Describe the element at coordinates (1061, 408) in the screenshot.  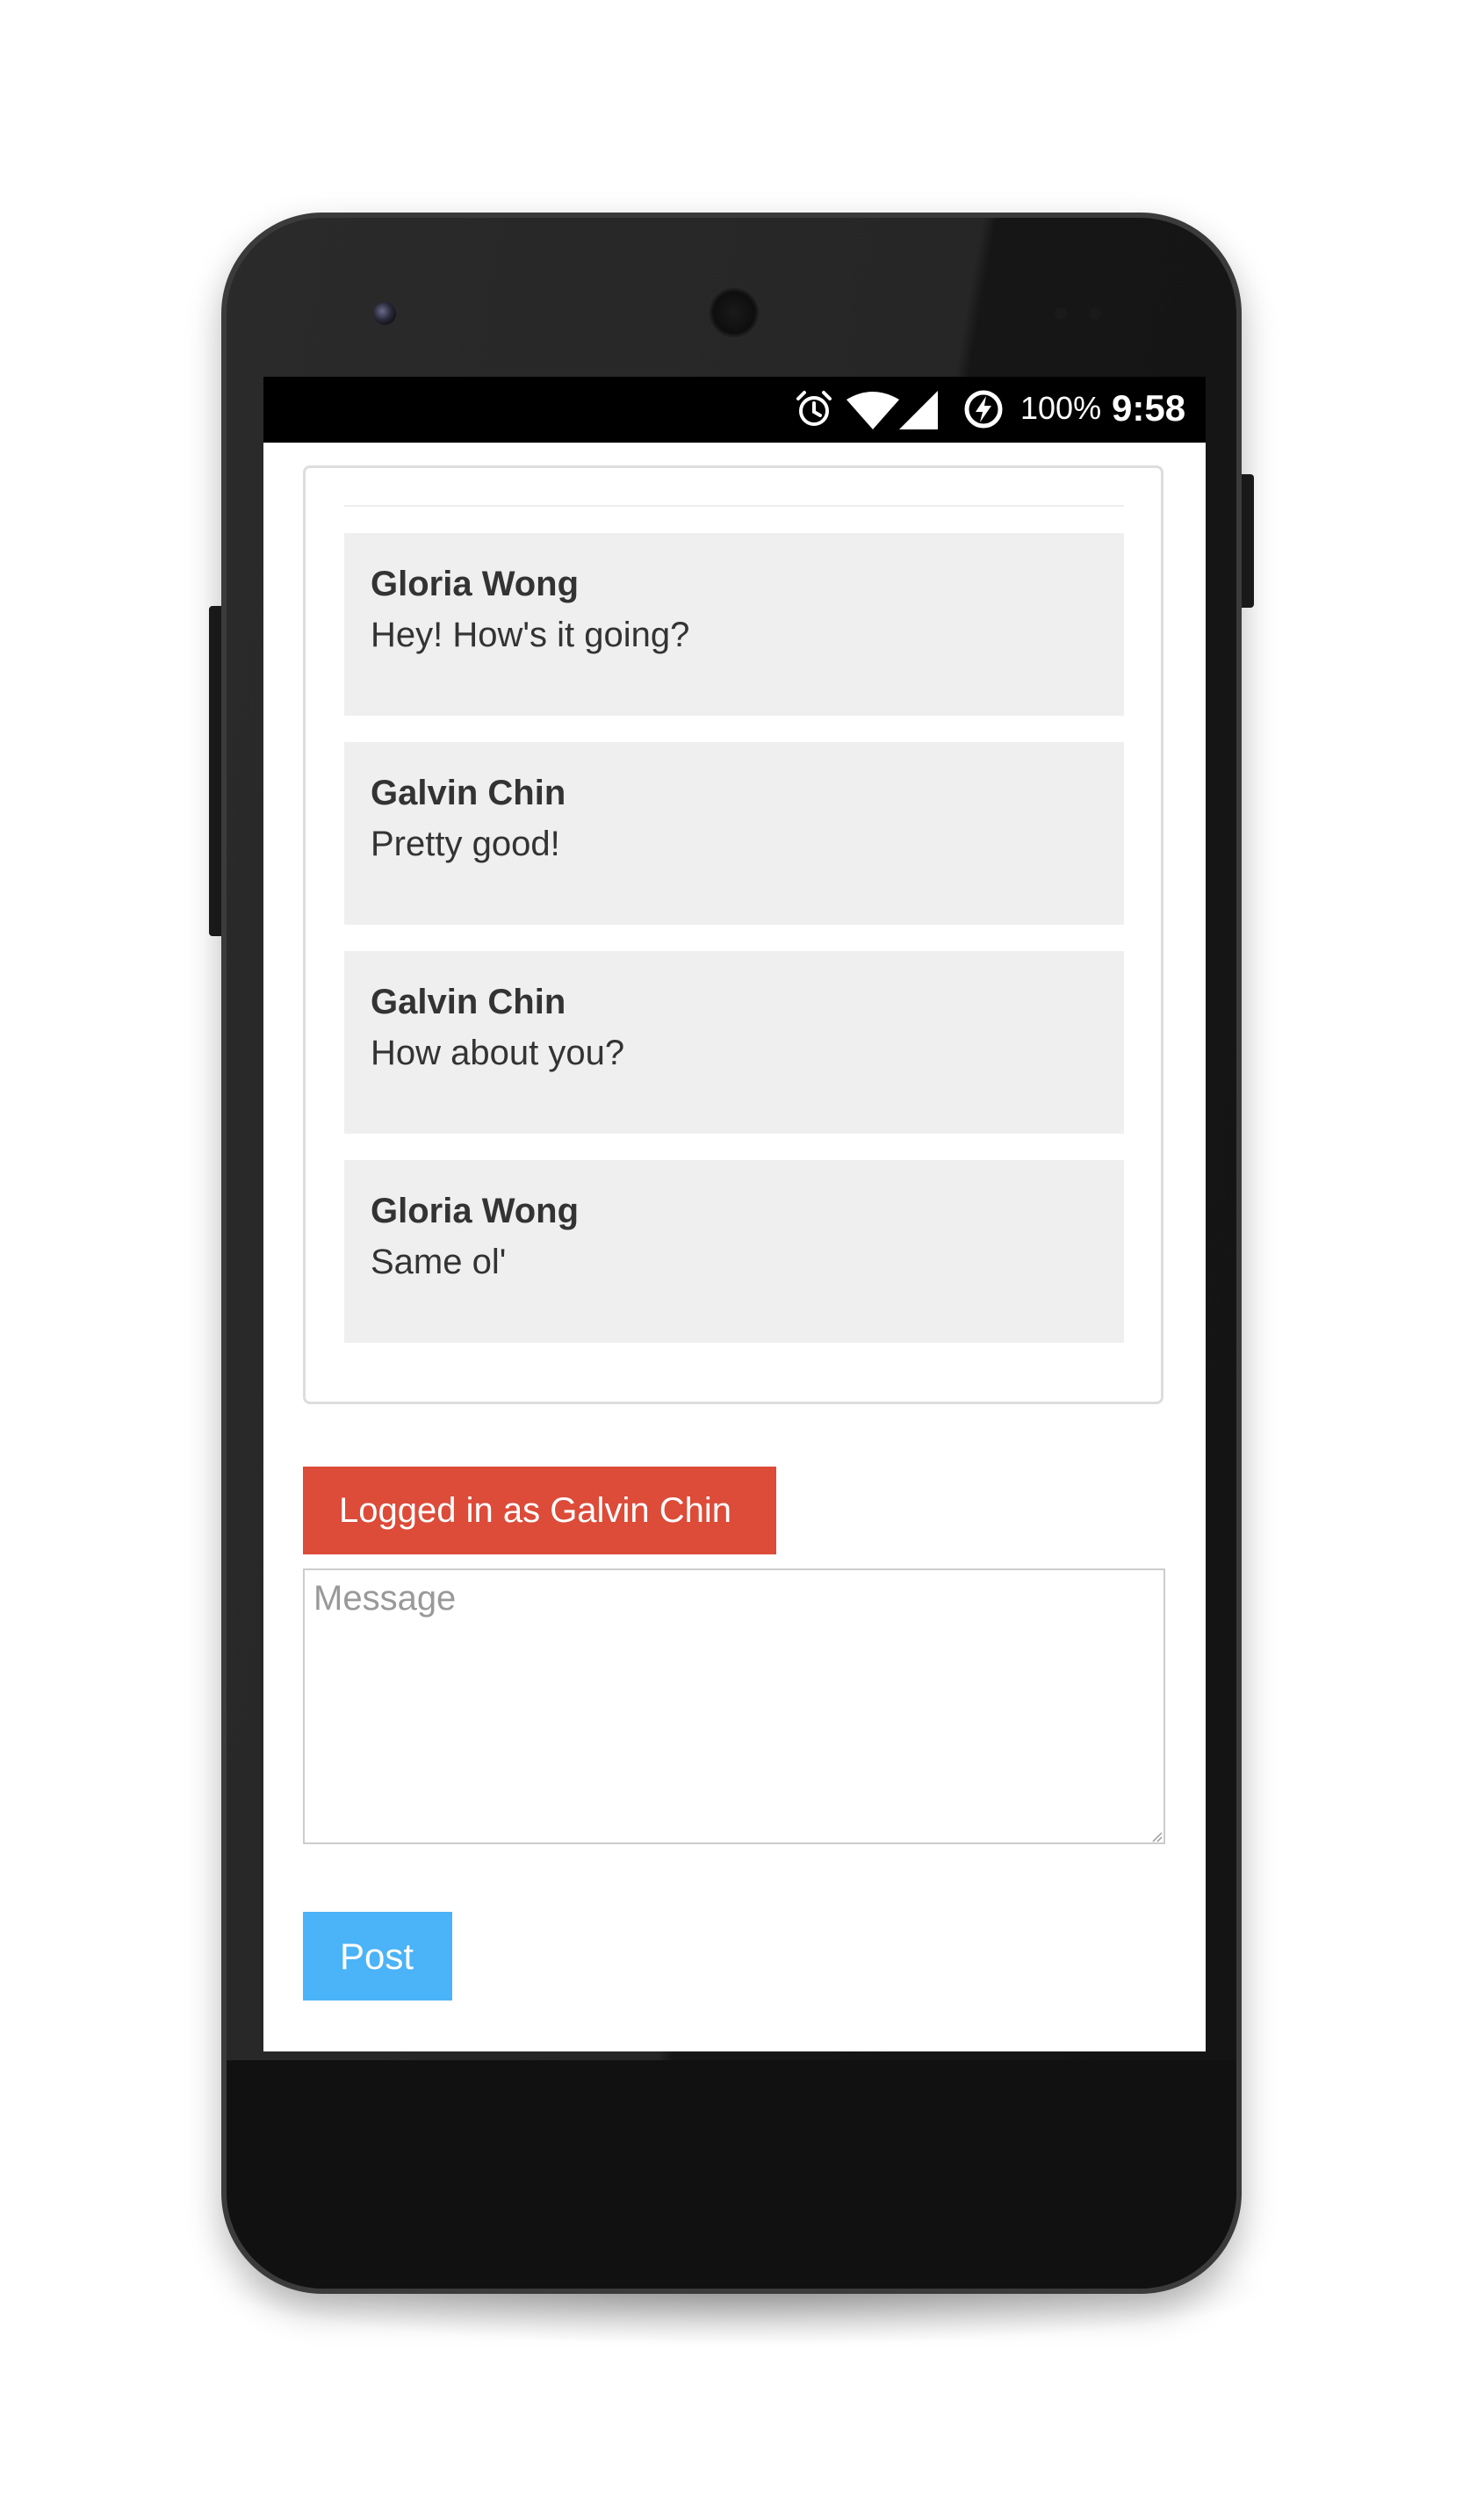
I see `battery-percent: 100%` at that location.